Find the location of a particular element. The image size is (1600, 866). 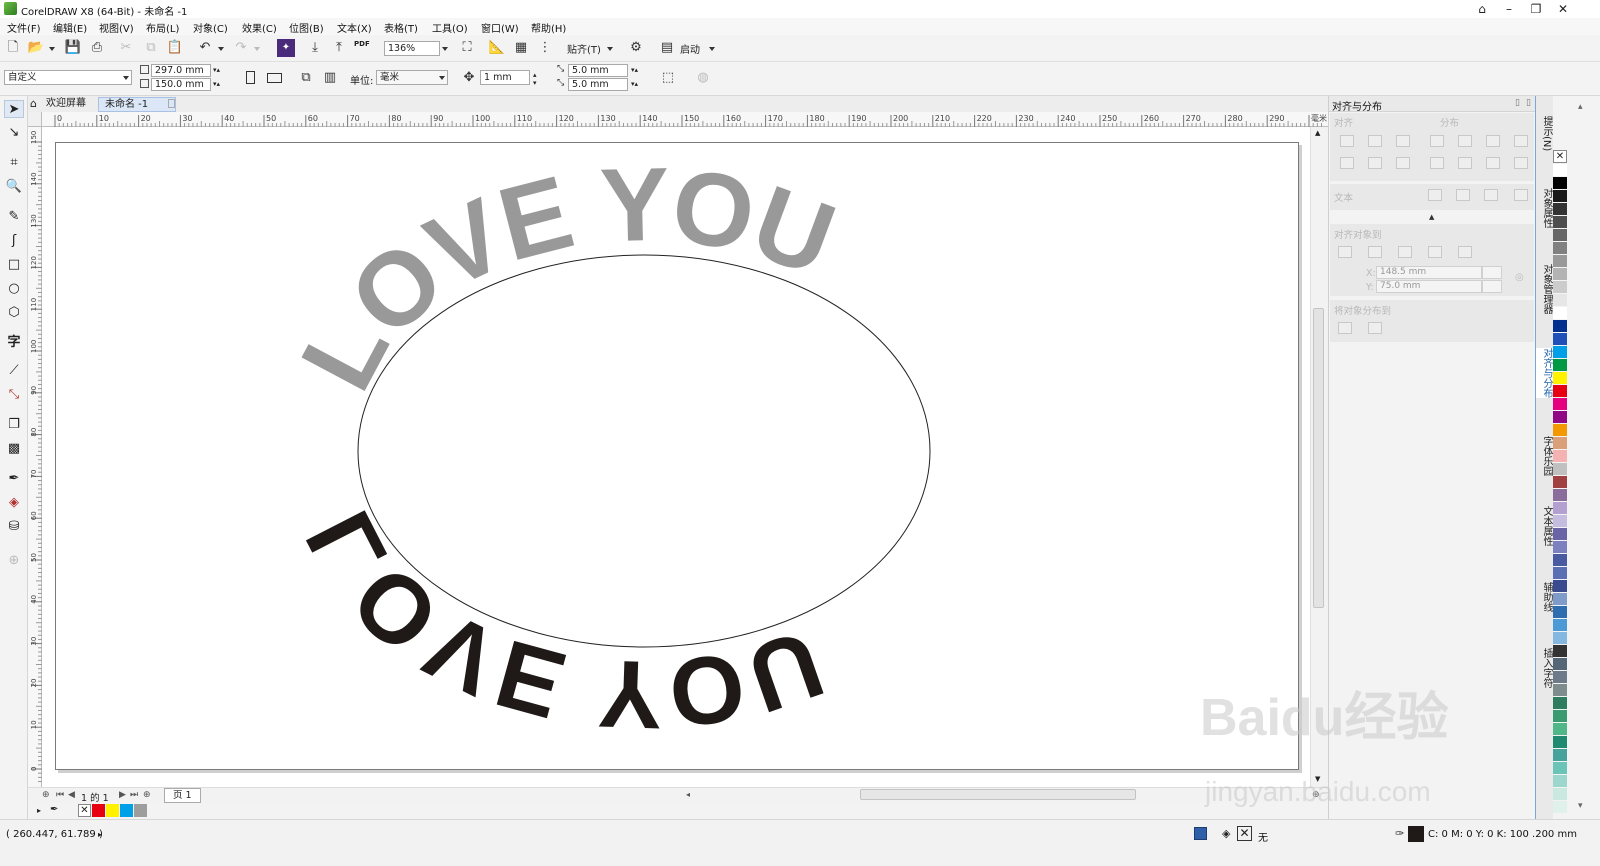

search-content-icon: ✦ is located at coordinates (286, 48).